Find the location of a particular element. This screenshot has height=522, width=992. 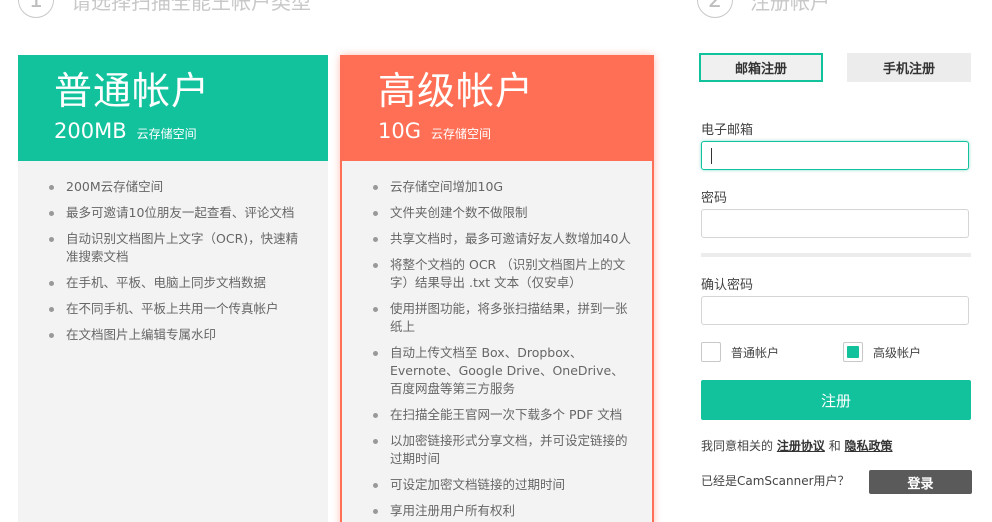

tab-phone-register: 手机注册 is located at coordinates (909, 67).